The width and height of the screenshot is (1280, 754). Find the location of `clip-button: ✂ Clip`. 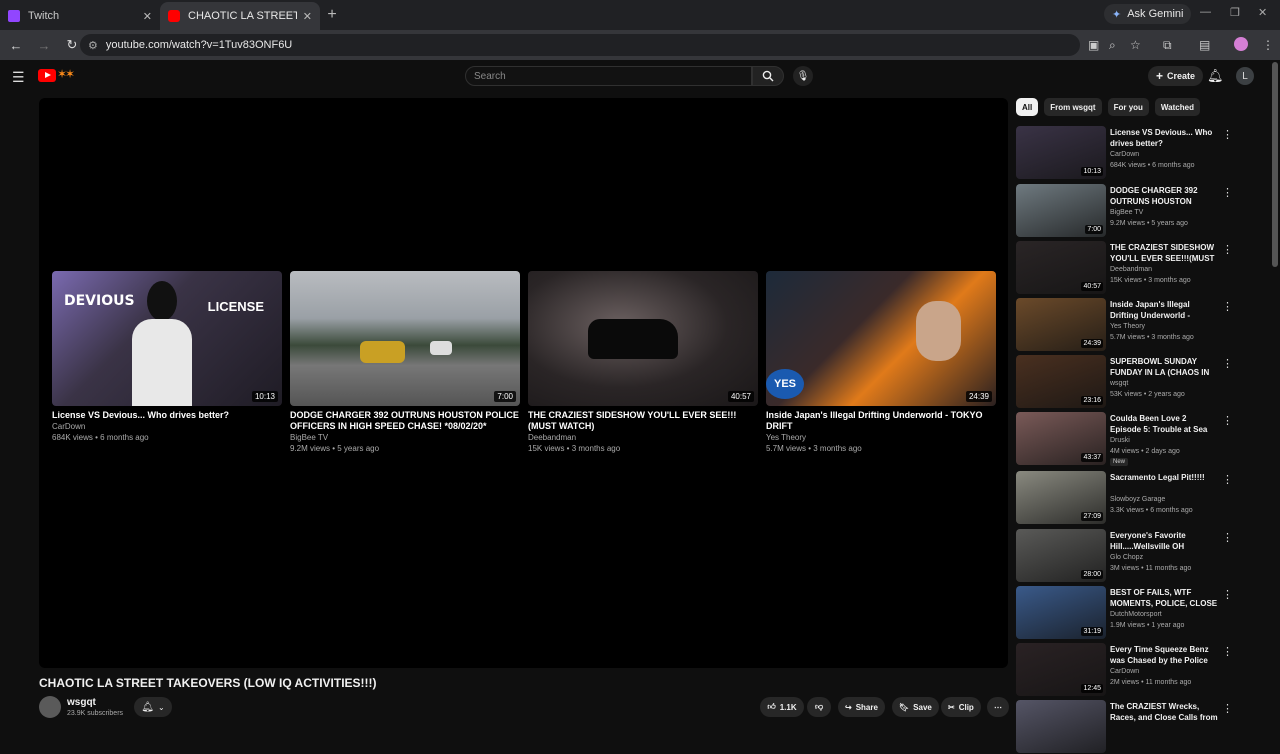

clip-button: ✂ Clip is located at coordinates (961, 707).